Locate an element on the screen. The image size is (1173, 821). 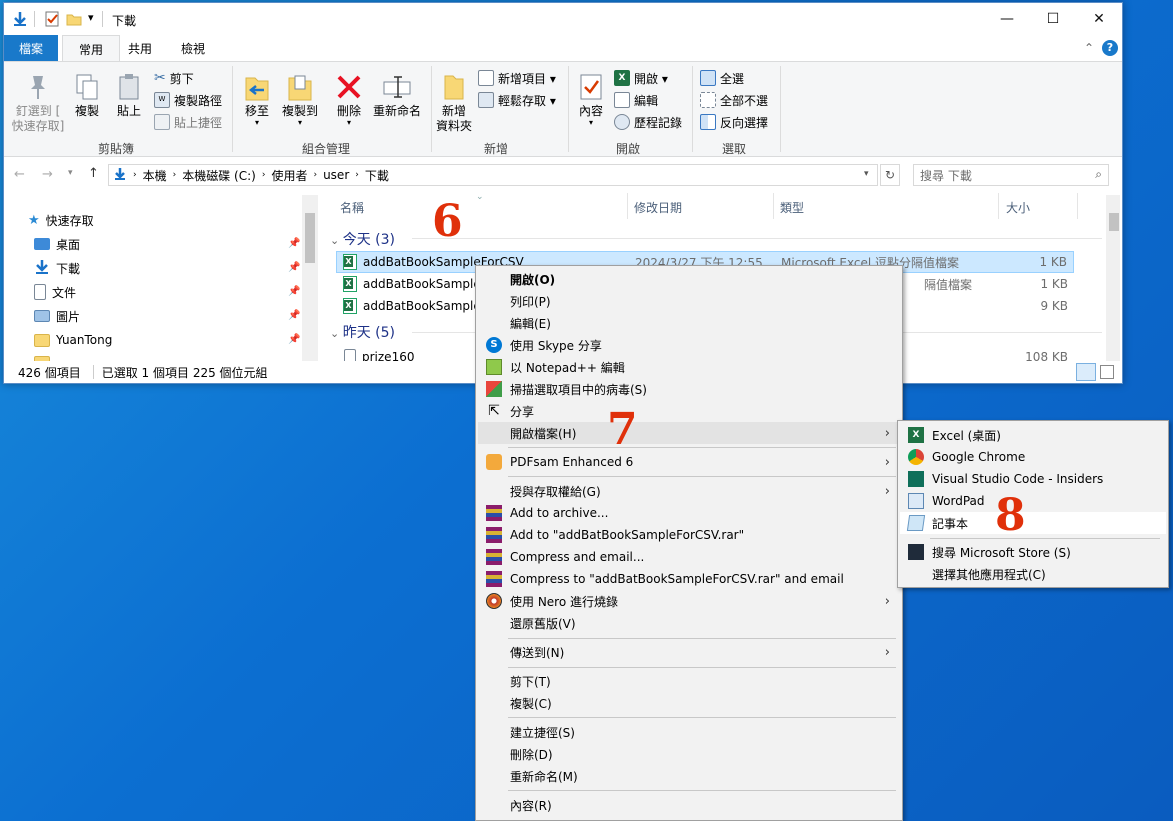
paste-shortcut-button: 貼上捷徑 is located at coordinates (188, 122).